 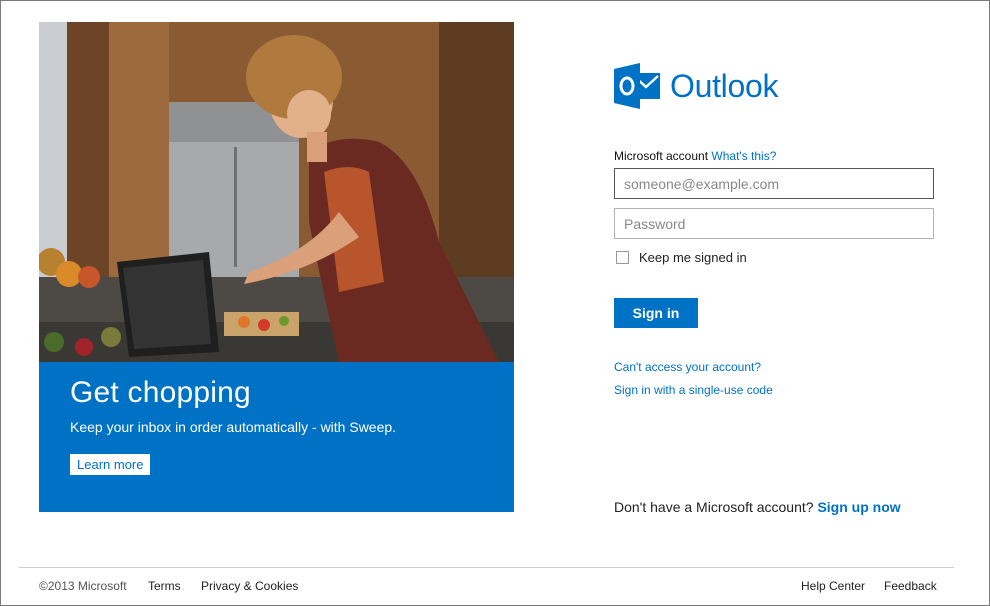 What do you see at coordinates (693, 257) in the screenshot?
I see `keep-signed-in-label: Keep me signed in` at bounding box center [693, 257].